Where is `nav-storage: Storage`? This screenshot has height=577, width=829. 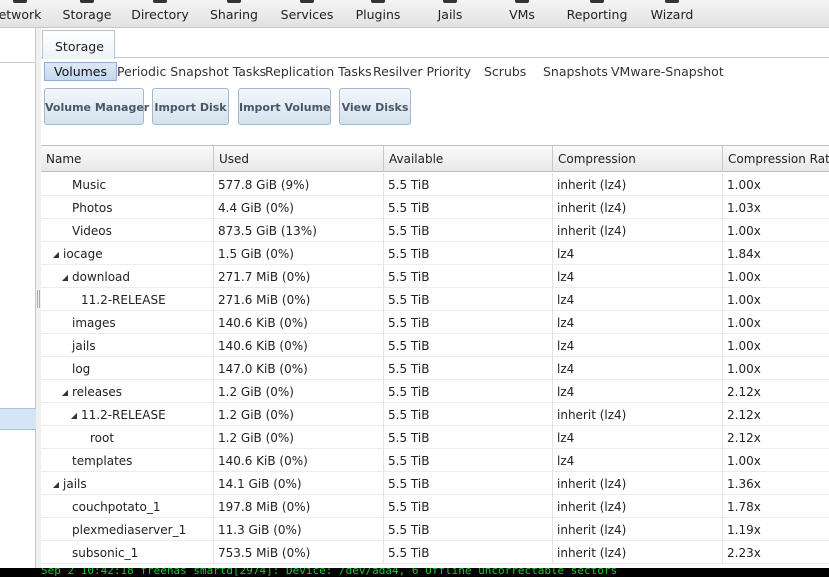
nav-storage: Storage is located at coordinates (87, 14).